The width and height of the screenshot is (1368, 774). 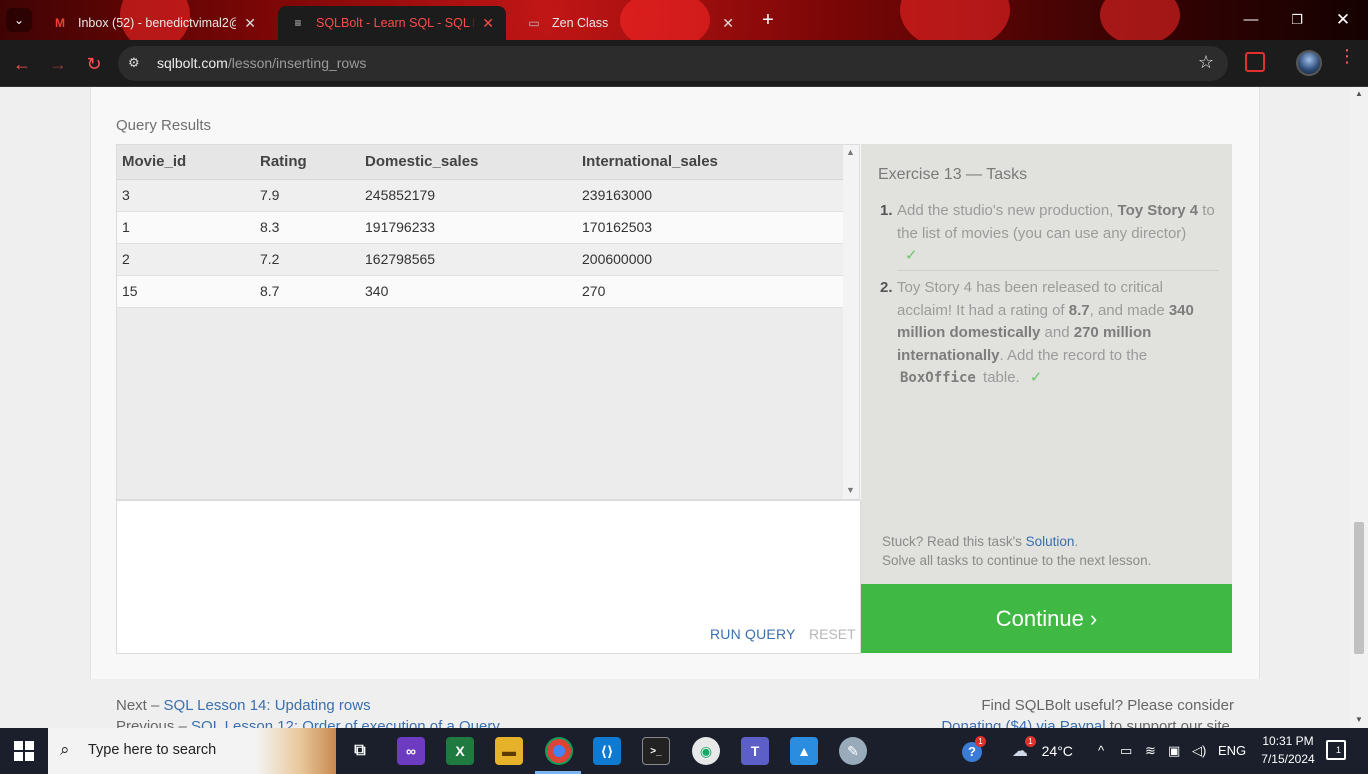 I want to click on chrome-icon, so click(x=559, y=751).